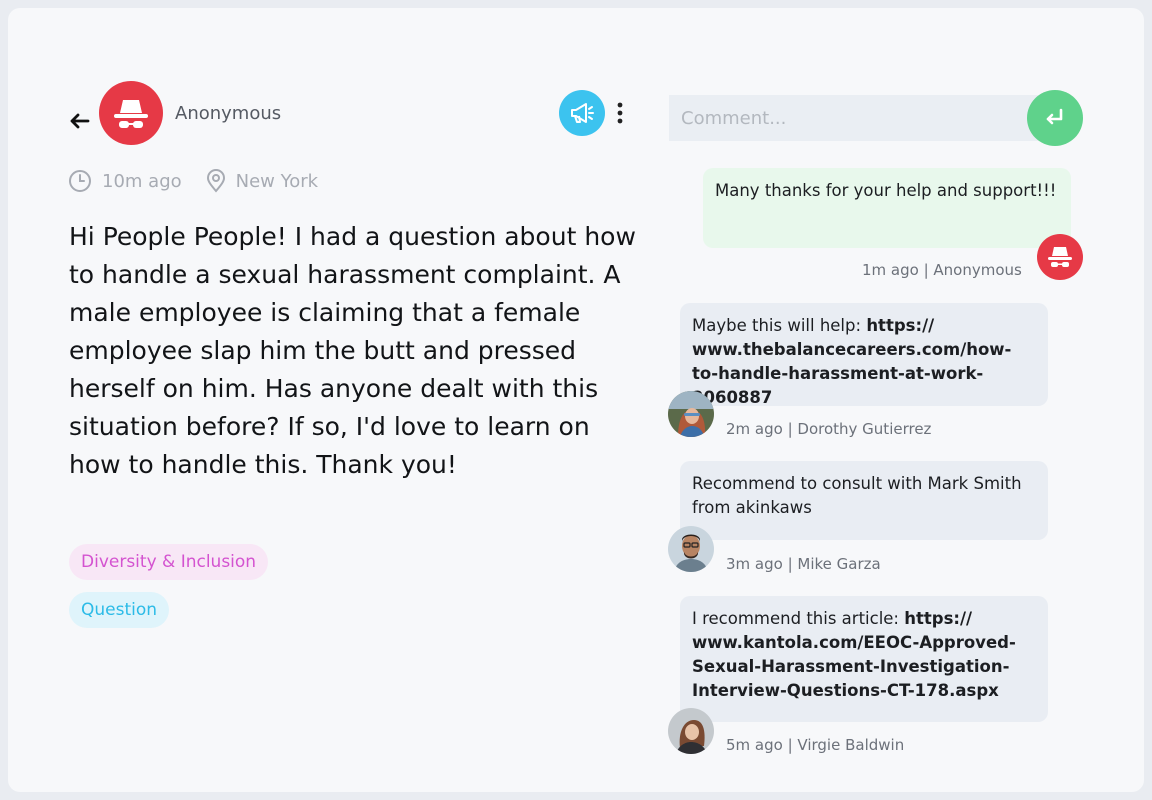 This screenshot has width=1152, height=800. I want to click on comment-input, so click(855, 118).